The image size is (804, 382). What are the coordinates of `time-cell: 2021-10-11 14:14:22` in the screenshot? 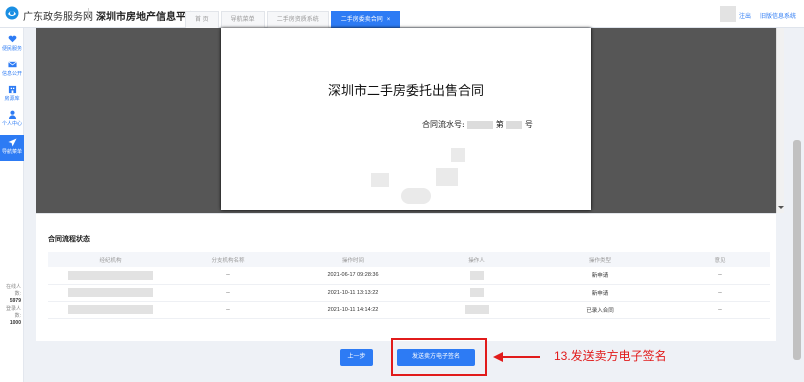 It's located at (353, 310).